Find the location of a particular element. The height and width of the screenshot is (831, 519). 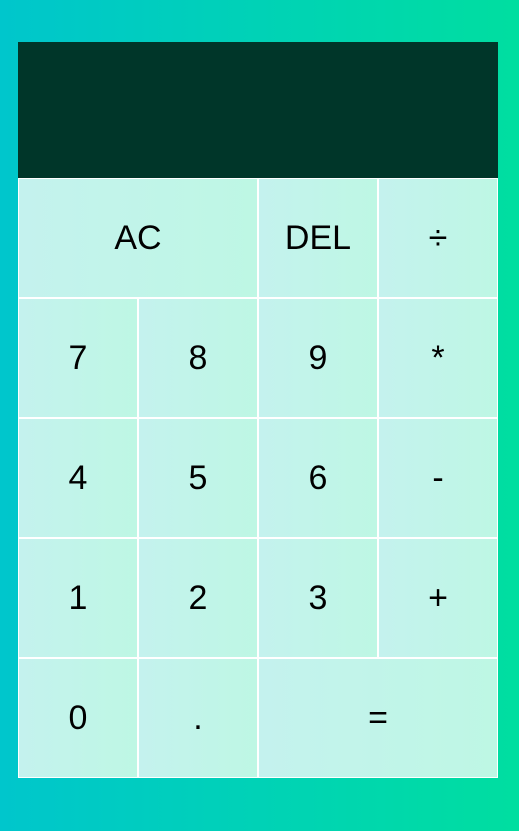

digit-5-button: 5 is located at coordinates (198, 478).